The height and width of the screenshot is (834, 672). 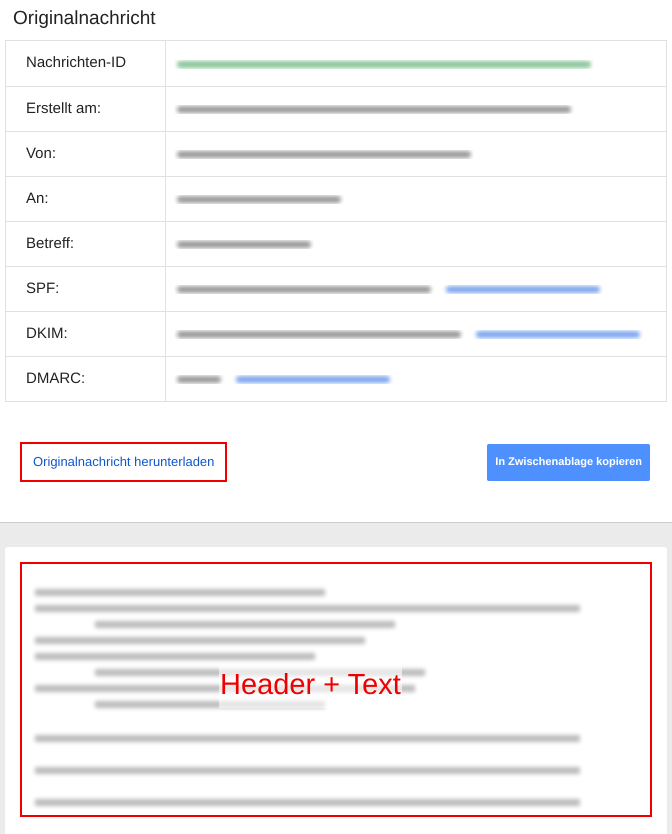 I want to click on field-label: DMARC:, so click(x=56, y=378).